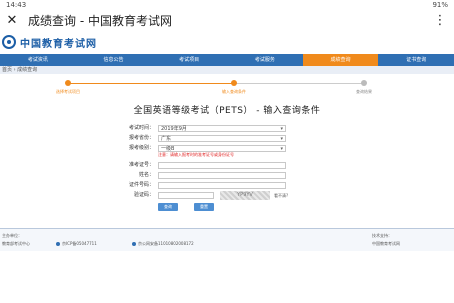  What do you see at coordinates (227, 5) in the screenshot?
I see `status-bar: 14:43 91%` at bounding box center [227, 5].